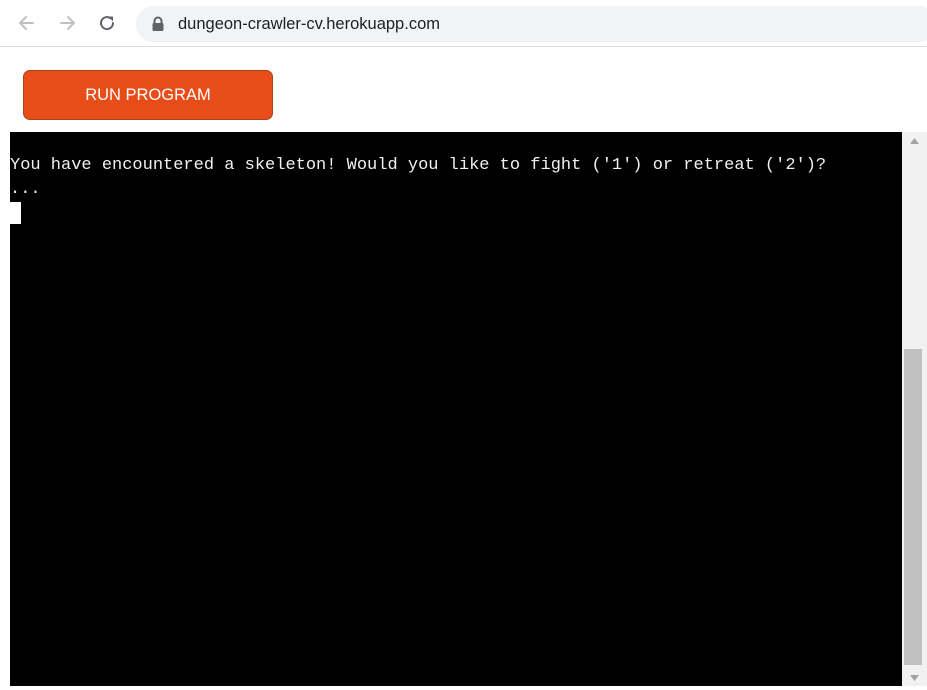 The height and width of the screenshot is (690, 927). I want to click on reload-icon, so click(107, 23).